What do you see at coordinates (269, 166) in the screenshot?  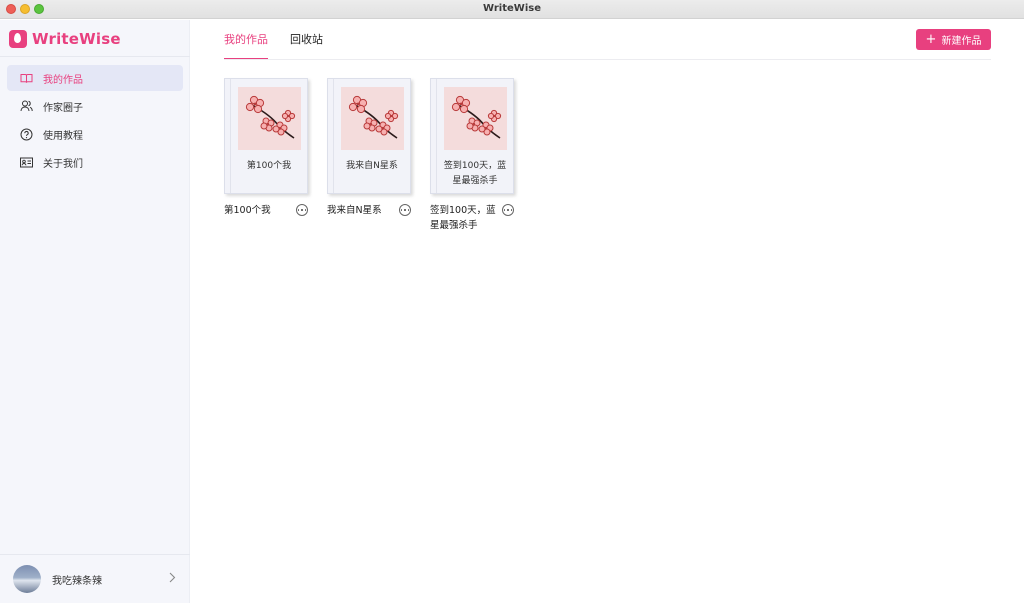 I see `book-cover-title: 第100个我` at bounding box center [269, 166].